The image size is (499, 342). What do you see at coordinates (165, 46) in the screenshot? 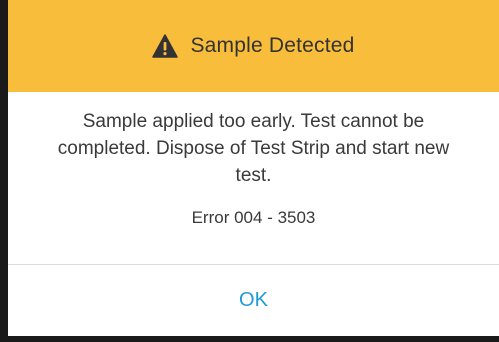
I see `warning-triangle-icon` at bounding box center [165, 46].